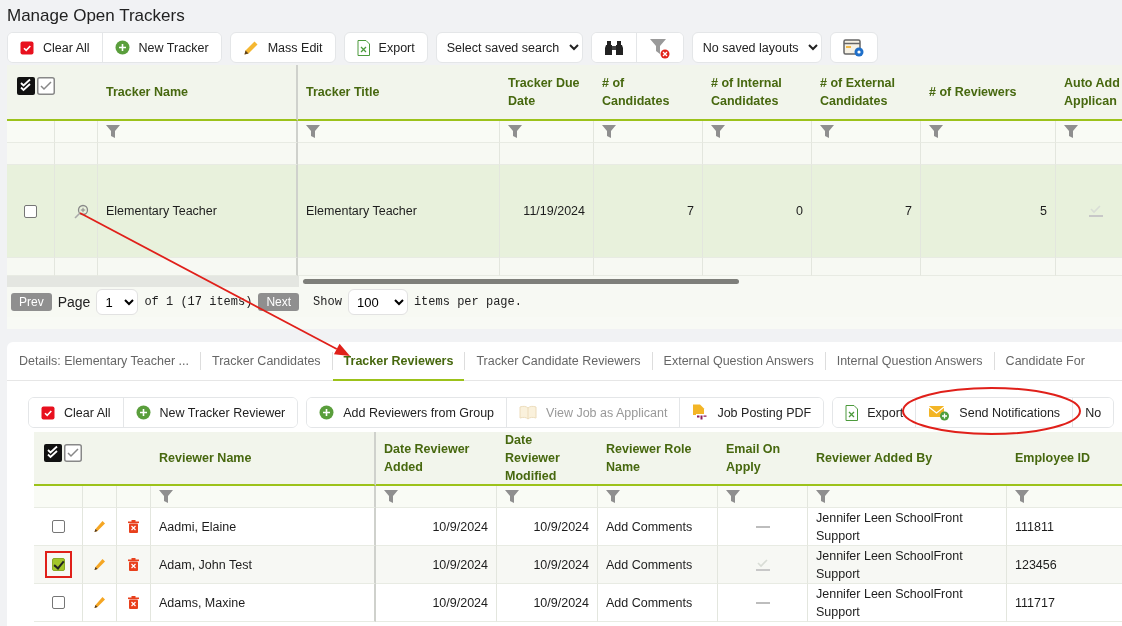 This screenshot has width=1122, height=626. Describe the element at coordinates (377, 302) in the screenshot. I see `page-size-dropdown: 100` at that location.